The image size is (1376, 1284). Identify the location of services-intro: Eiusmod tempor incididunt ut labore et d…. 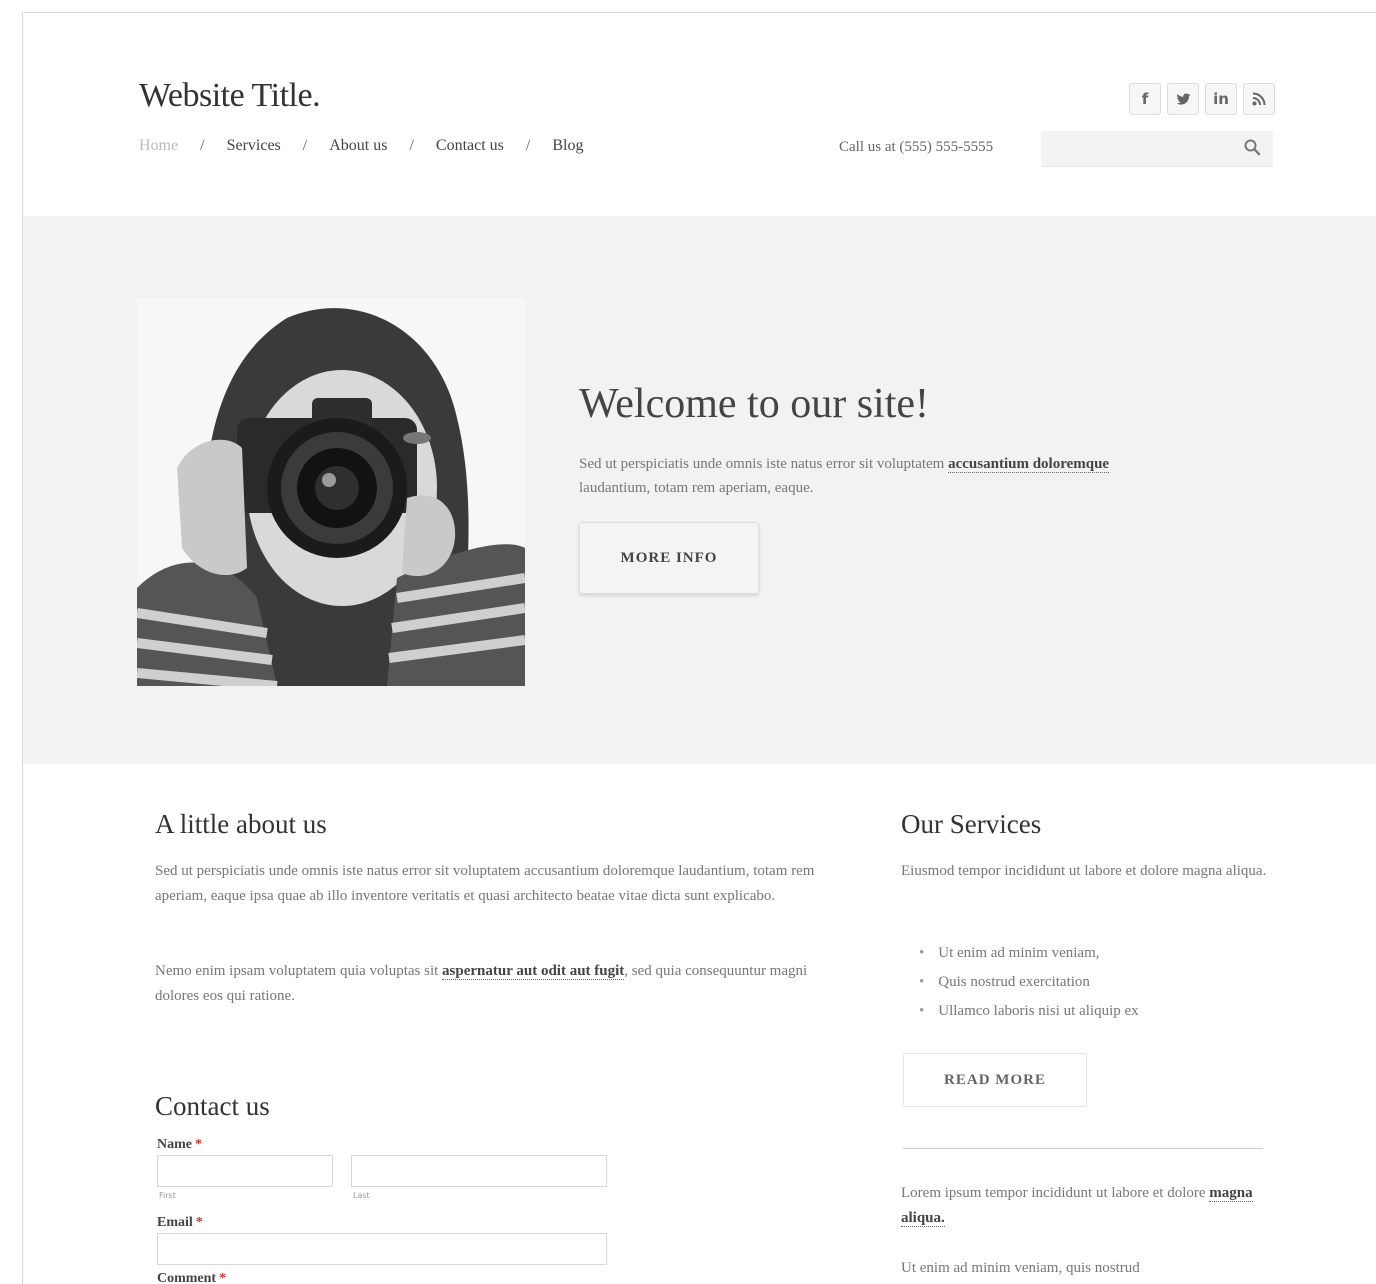
(1084, 871).